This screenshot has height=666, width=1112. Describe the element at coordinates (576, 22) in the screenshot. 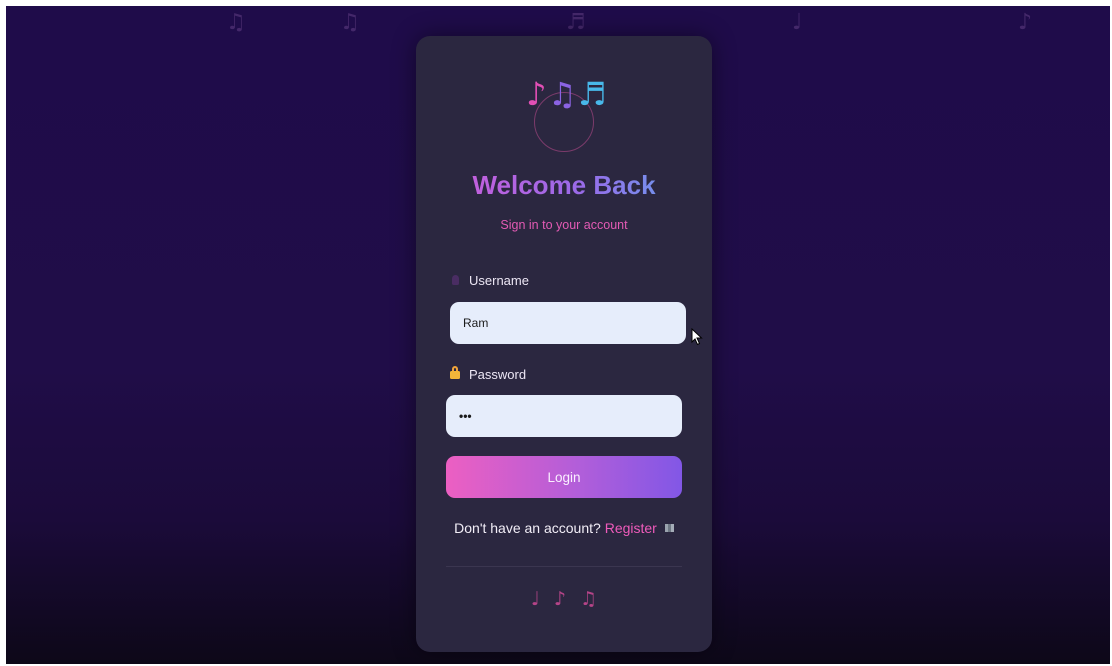

I see `background-note-icon: ♬` at that location.